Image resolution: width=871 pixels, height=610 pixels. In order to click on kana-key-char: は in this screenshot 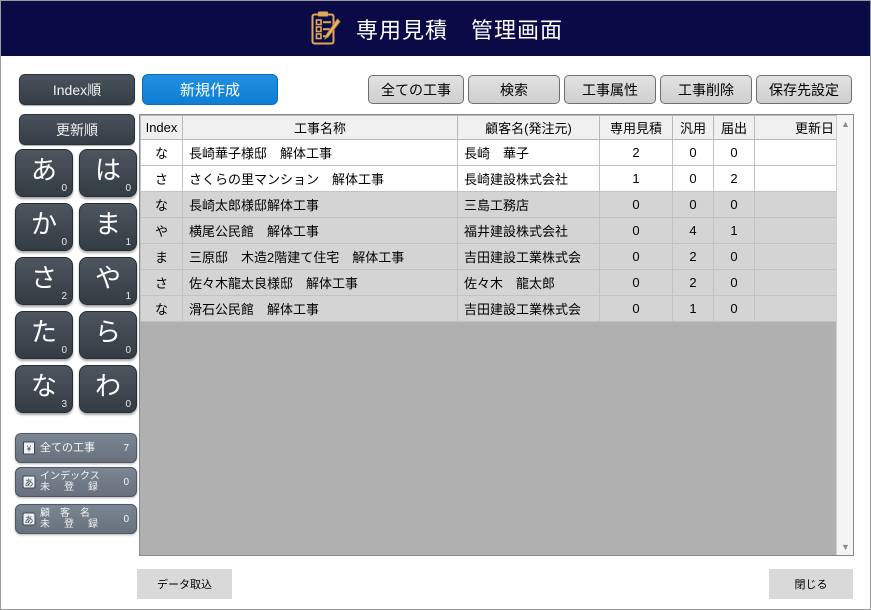, I will do `click(107, 170)`.